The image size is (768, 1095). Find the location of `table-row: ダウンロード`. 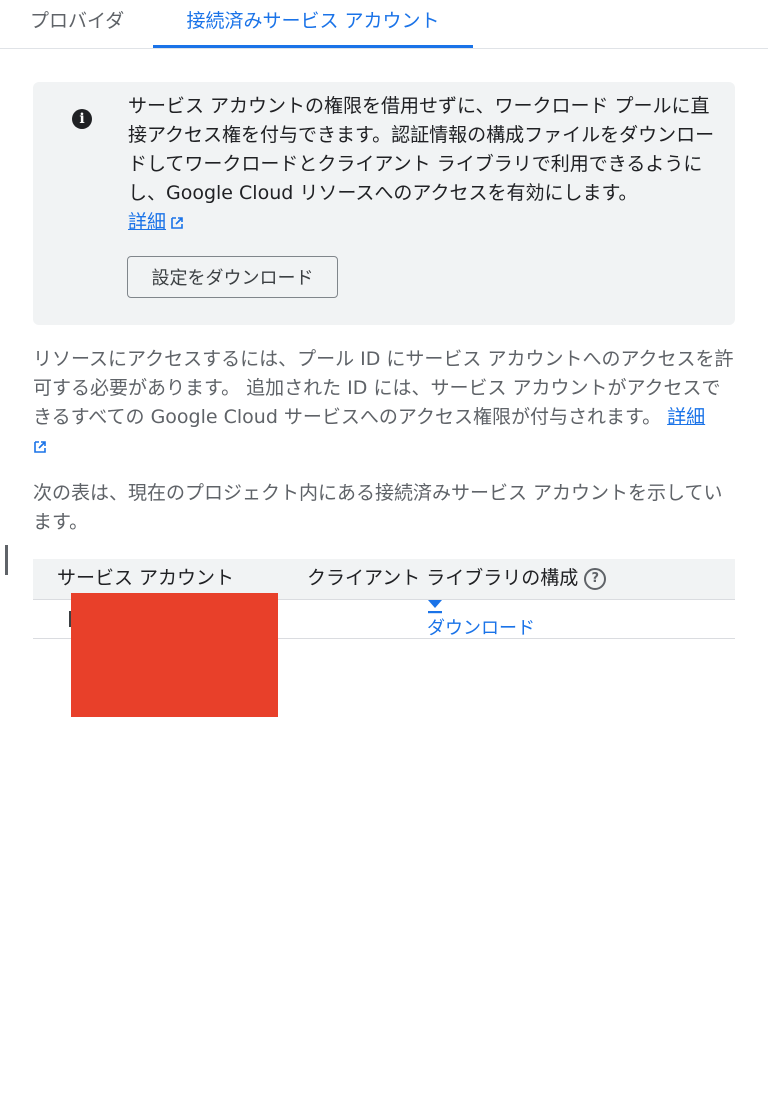

table-row: ダウンロード is located at coordinates (384, 655).